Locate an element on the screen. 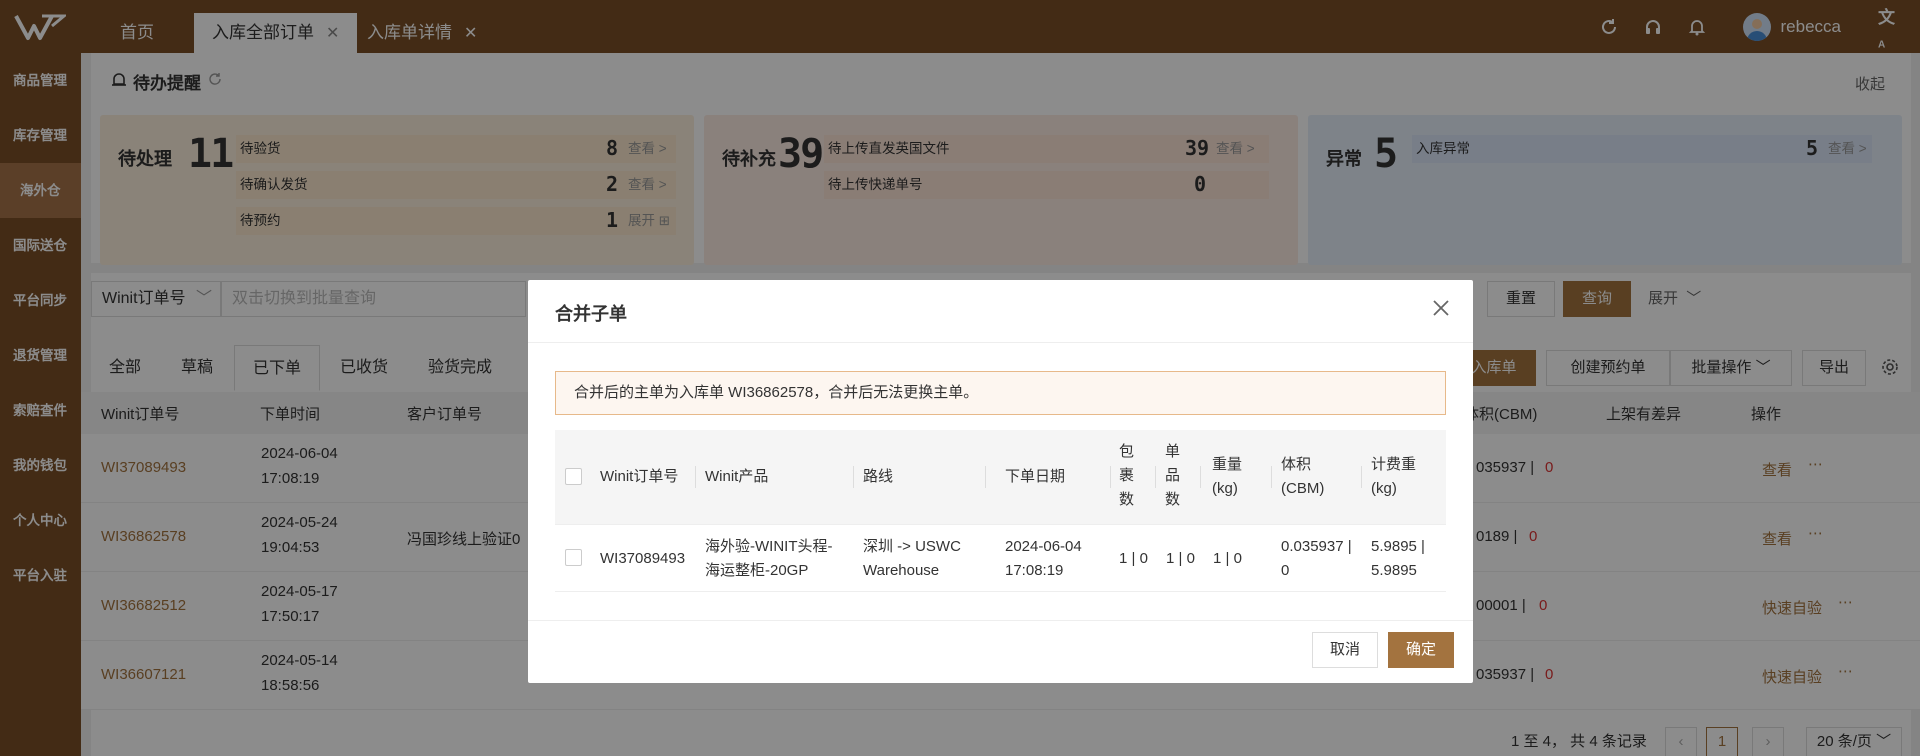  weight-value: 1 | 0 is located at coordinates (1227, 558).